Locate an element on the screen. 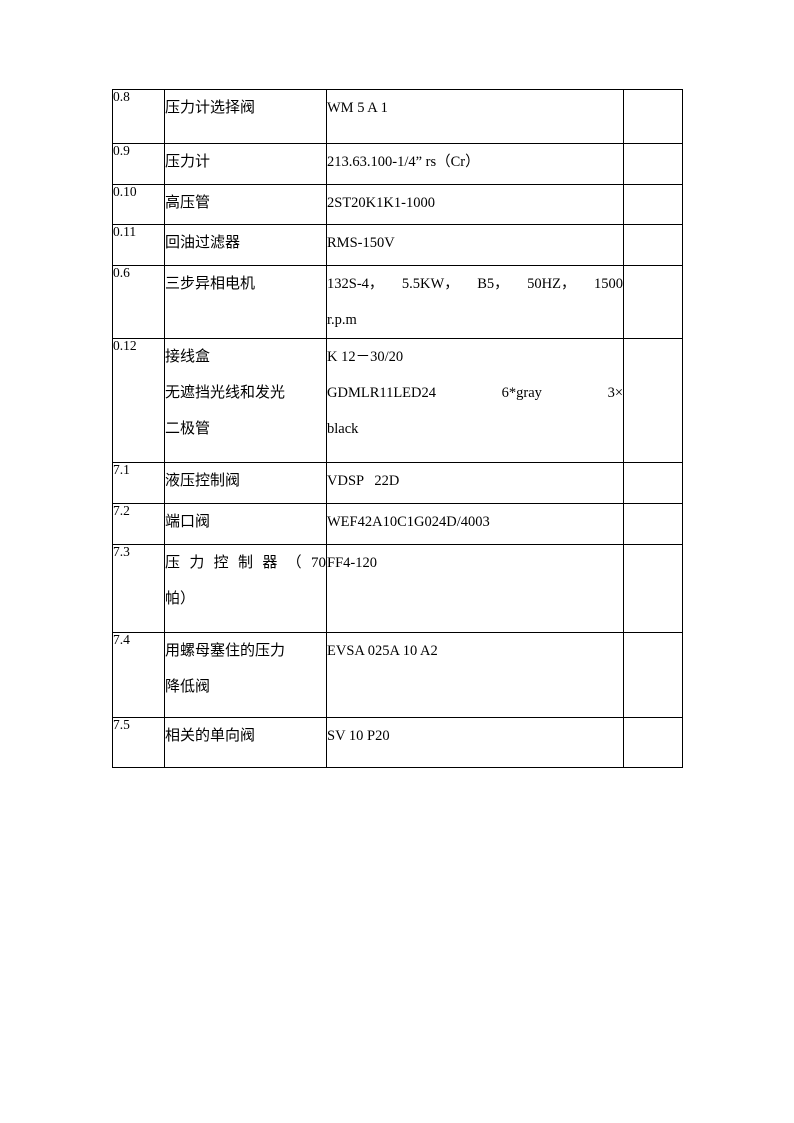 The width and height of the screenshot is (794, 1123). cell-model: K 12－30/20 GDMLR11LED24 6*gray 3× black is located at coordinates (475, 400).